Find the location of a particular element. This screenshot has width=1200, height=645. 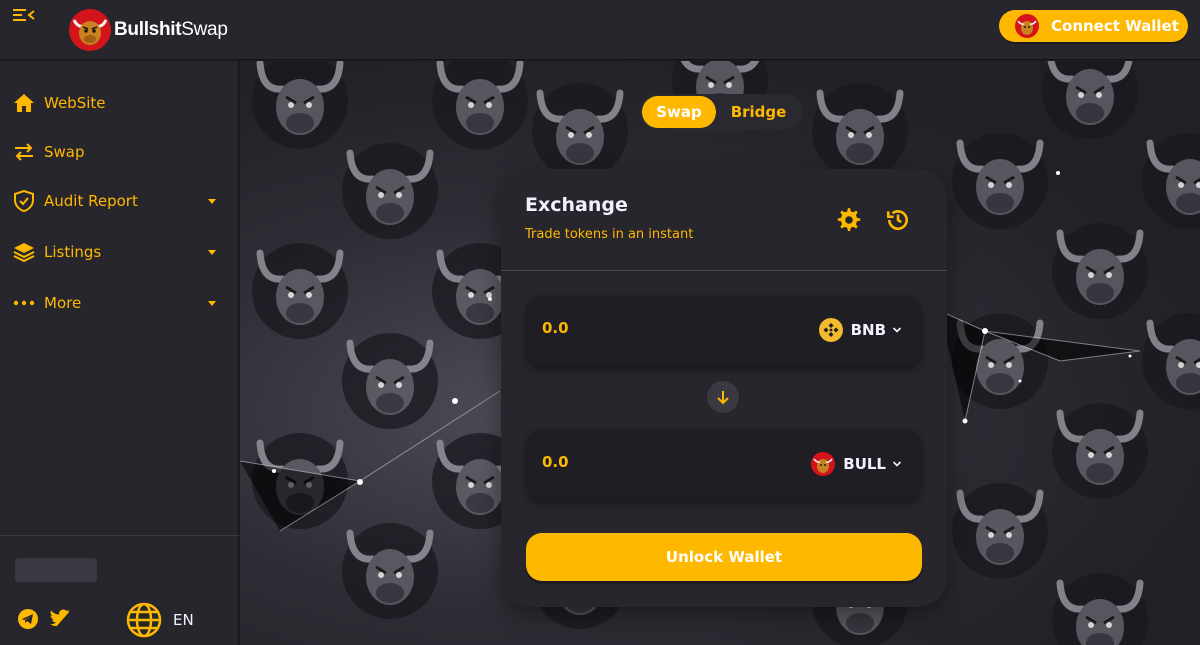

sidebar-footer: EN is located at coordinates (119, 590).